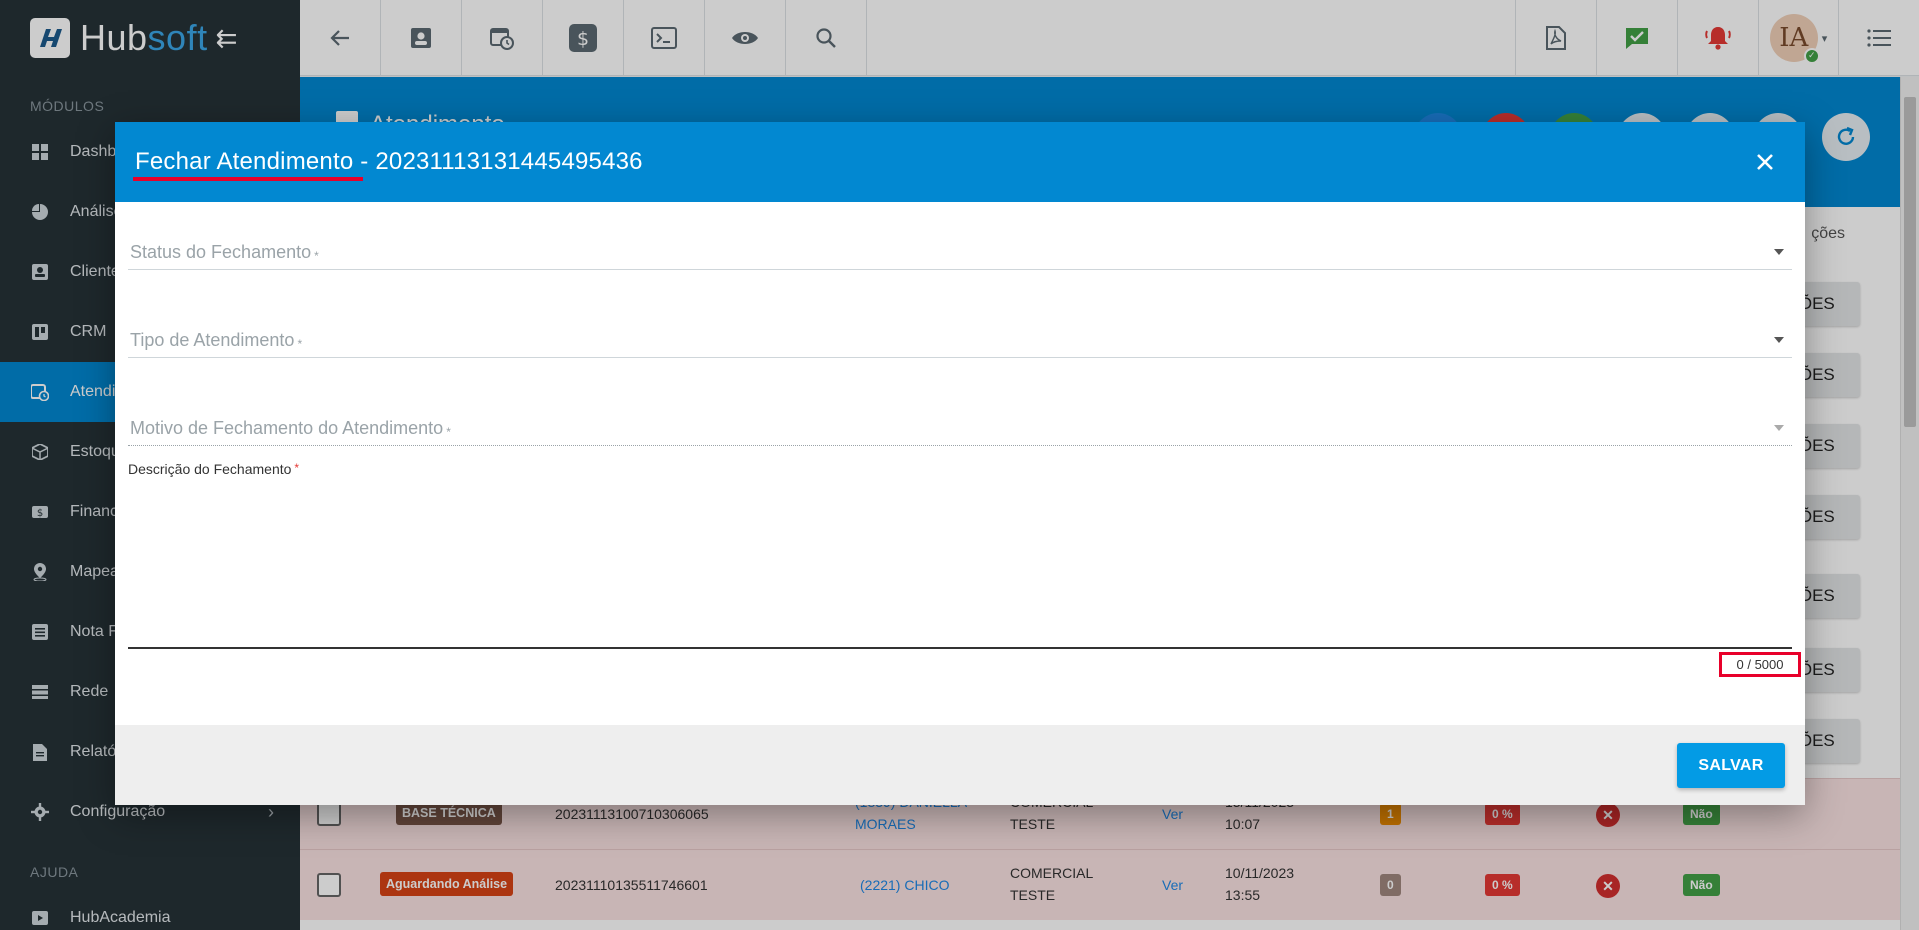  Describe the element at coordinates (509, 161) in the screenshot. I see `modal-title-id: 20231113131445495436` at that location.